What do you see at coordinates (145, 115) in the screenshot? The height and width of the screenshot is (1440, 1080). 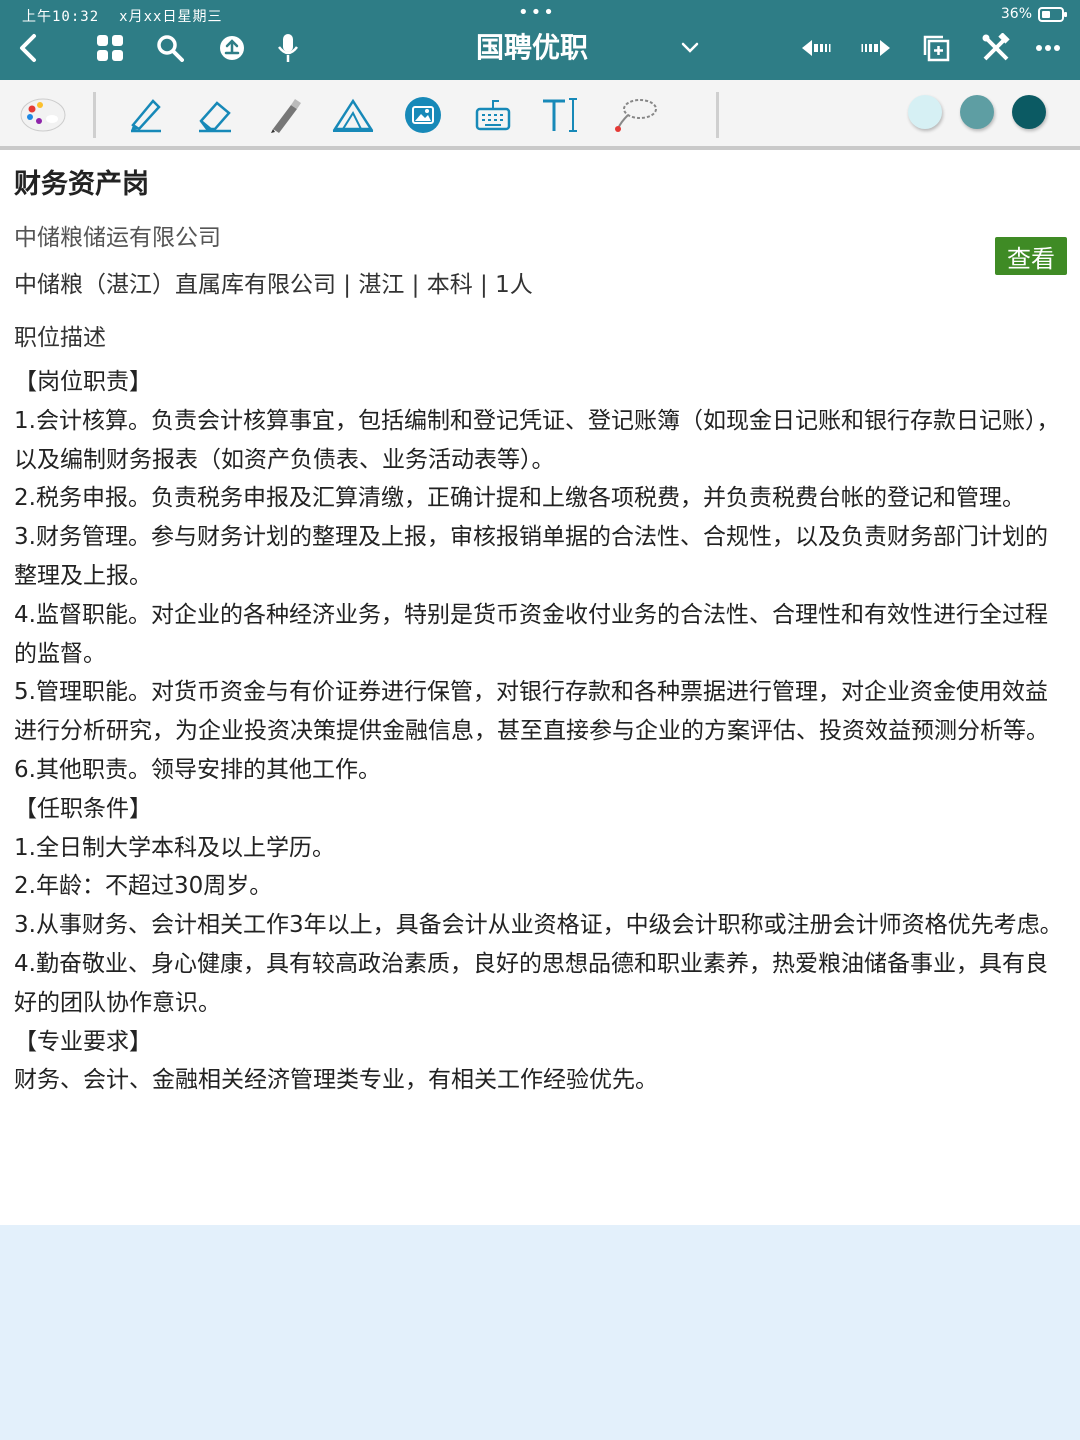 I see `highlighter-icon` at bounding box center [145, 115].